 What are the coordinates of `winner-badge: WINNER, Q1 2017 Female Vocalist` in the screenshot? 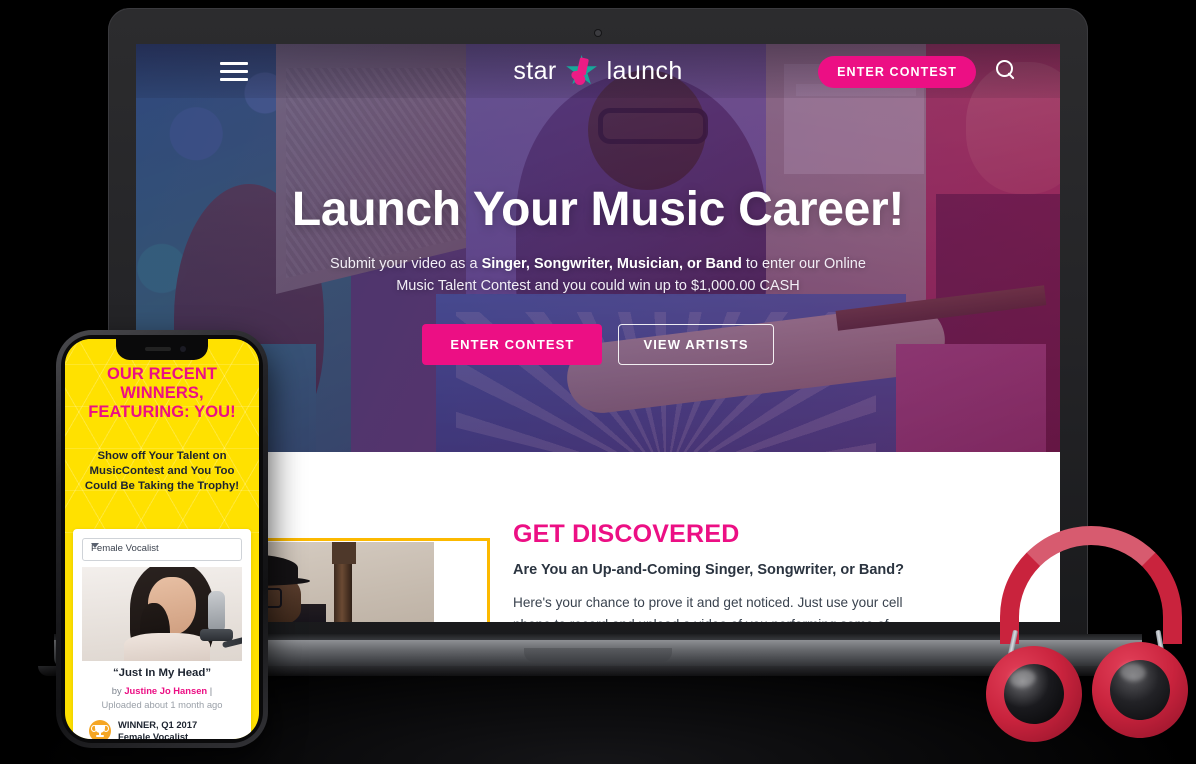 It's located at (165, 729).